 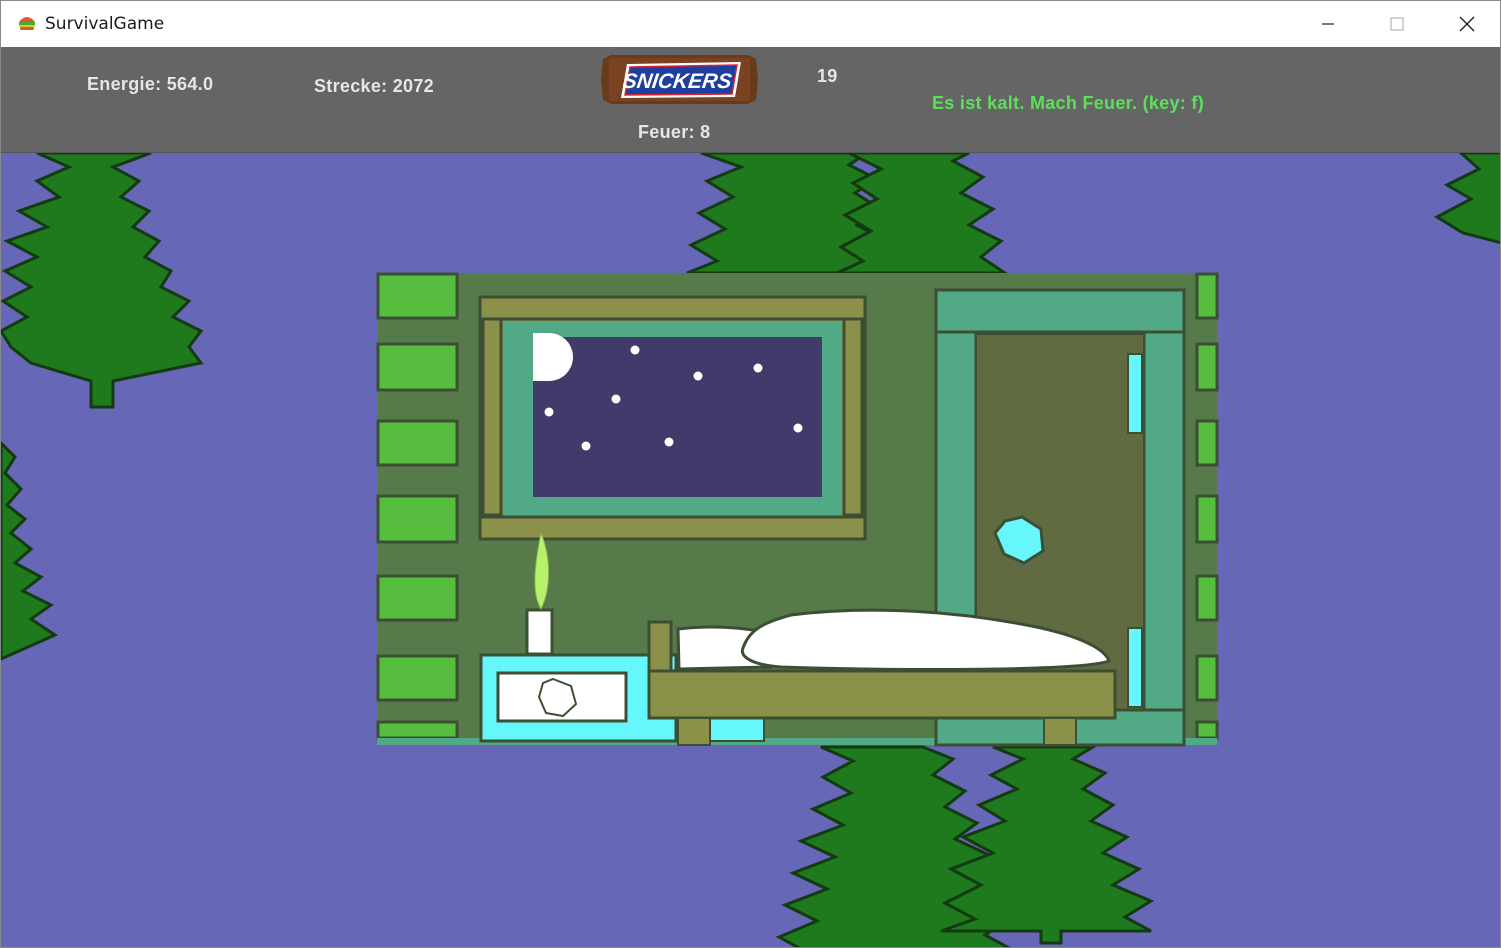 What do you see at coordinates (1207, 506) in the screenshot?
I see `right-log-wall` at bounding box center [1207, 506].